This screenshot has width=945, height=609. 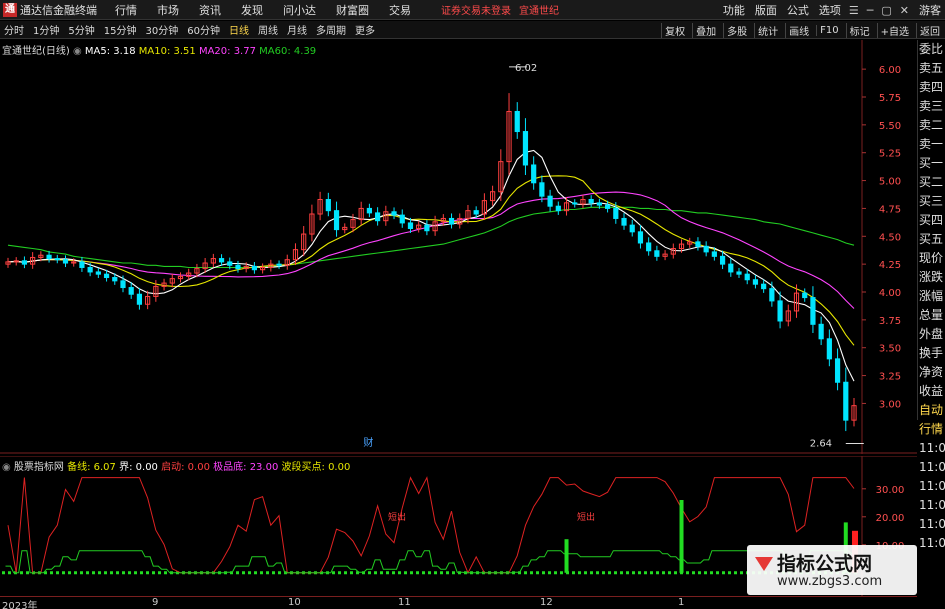 I want to click on sidebar-item: 外盘, so click(x=931, y=334).